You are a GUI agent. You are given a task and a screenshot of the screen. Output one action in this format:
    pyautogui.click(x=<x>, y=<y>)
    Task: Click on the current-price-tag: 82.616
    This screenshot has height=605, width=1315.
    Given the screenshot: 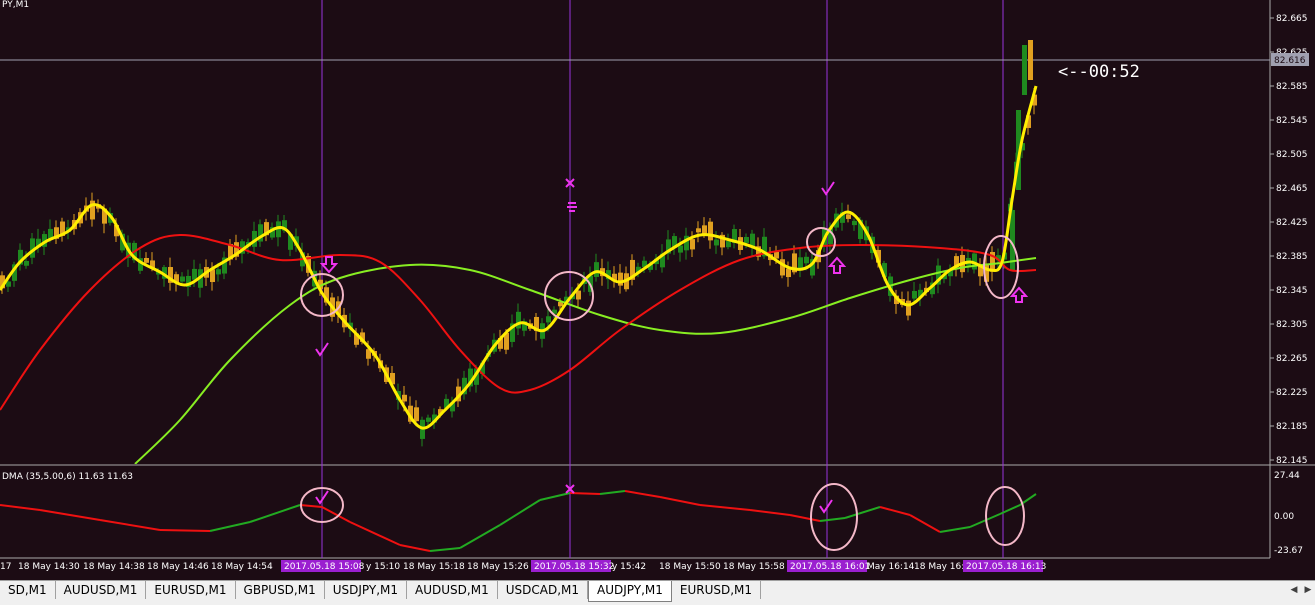 What is the action you would take?
    pyautogui.click(x=1290, y=59)
    